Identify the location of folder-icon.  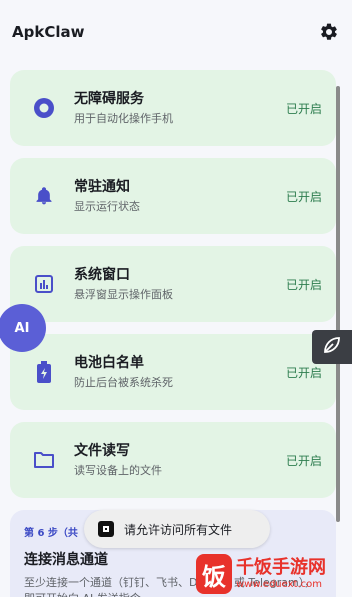
(44, 460).